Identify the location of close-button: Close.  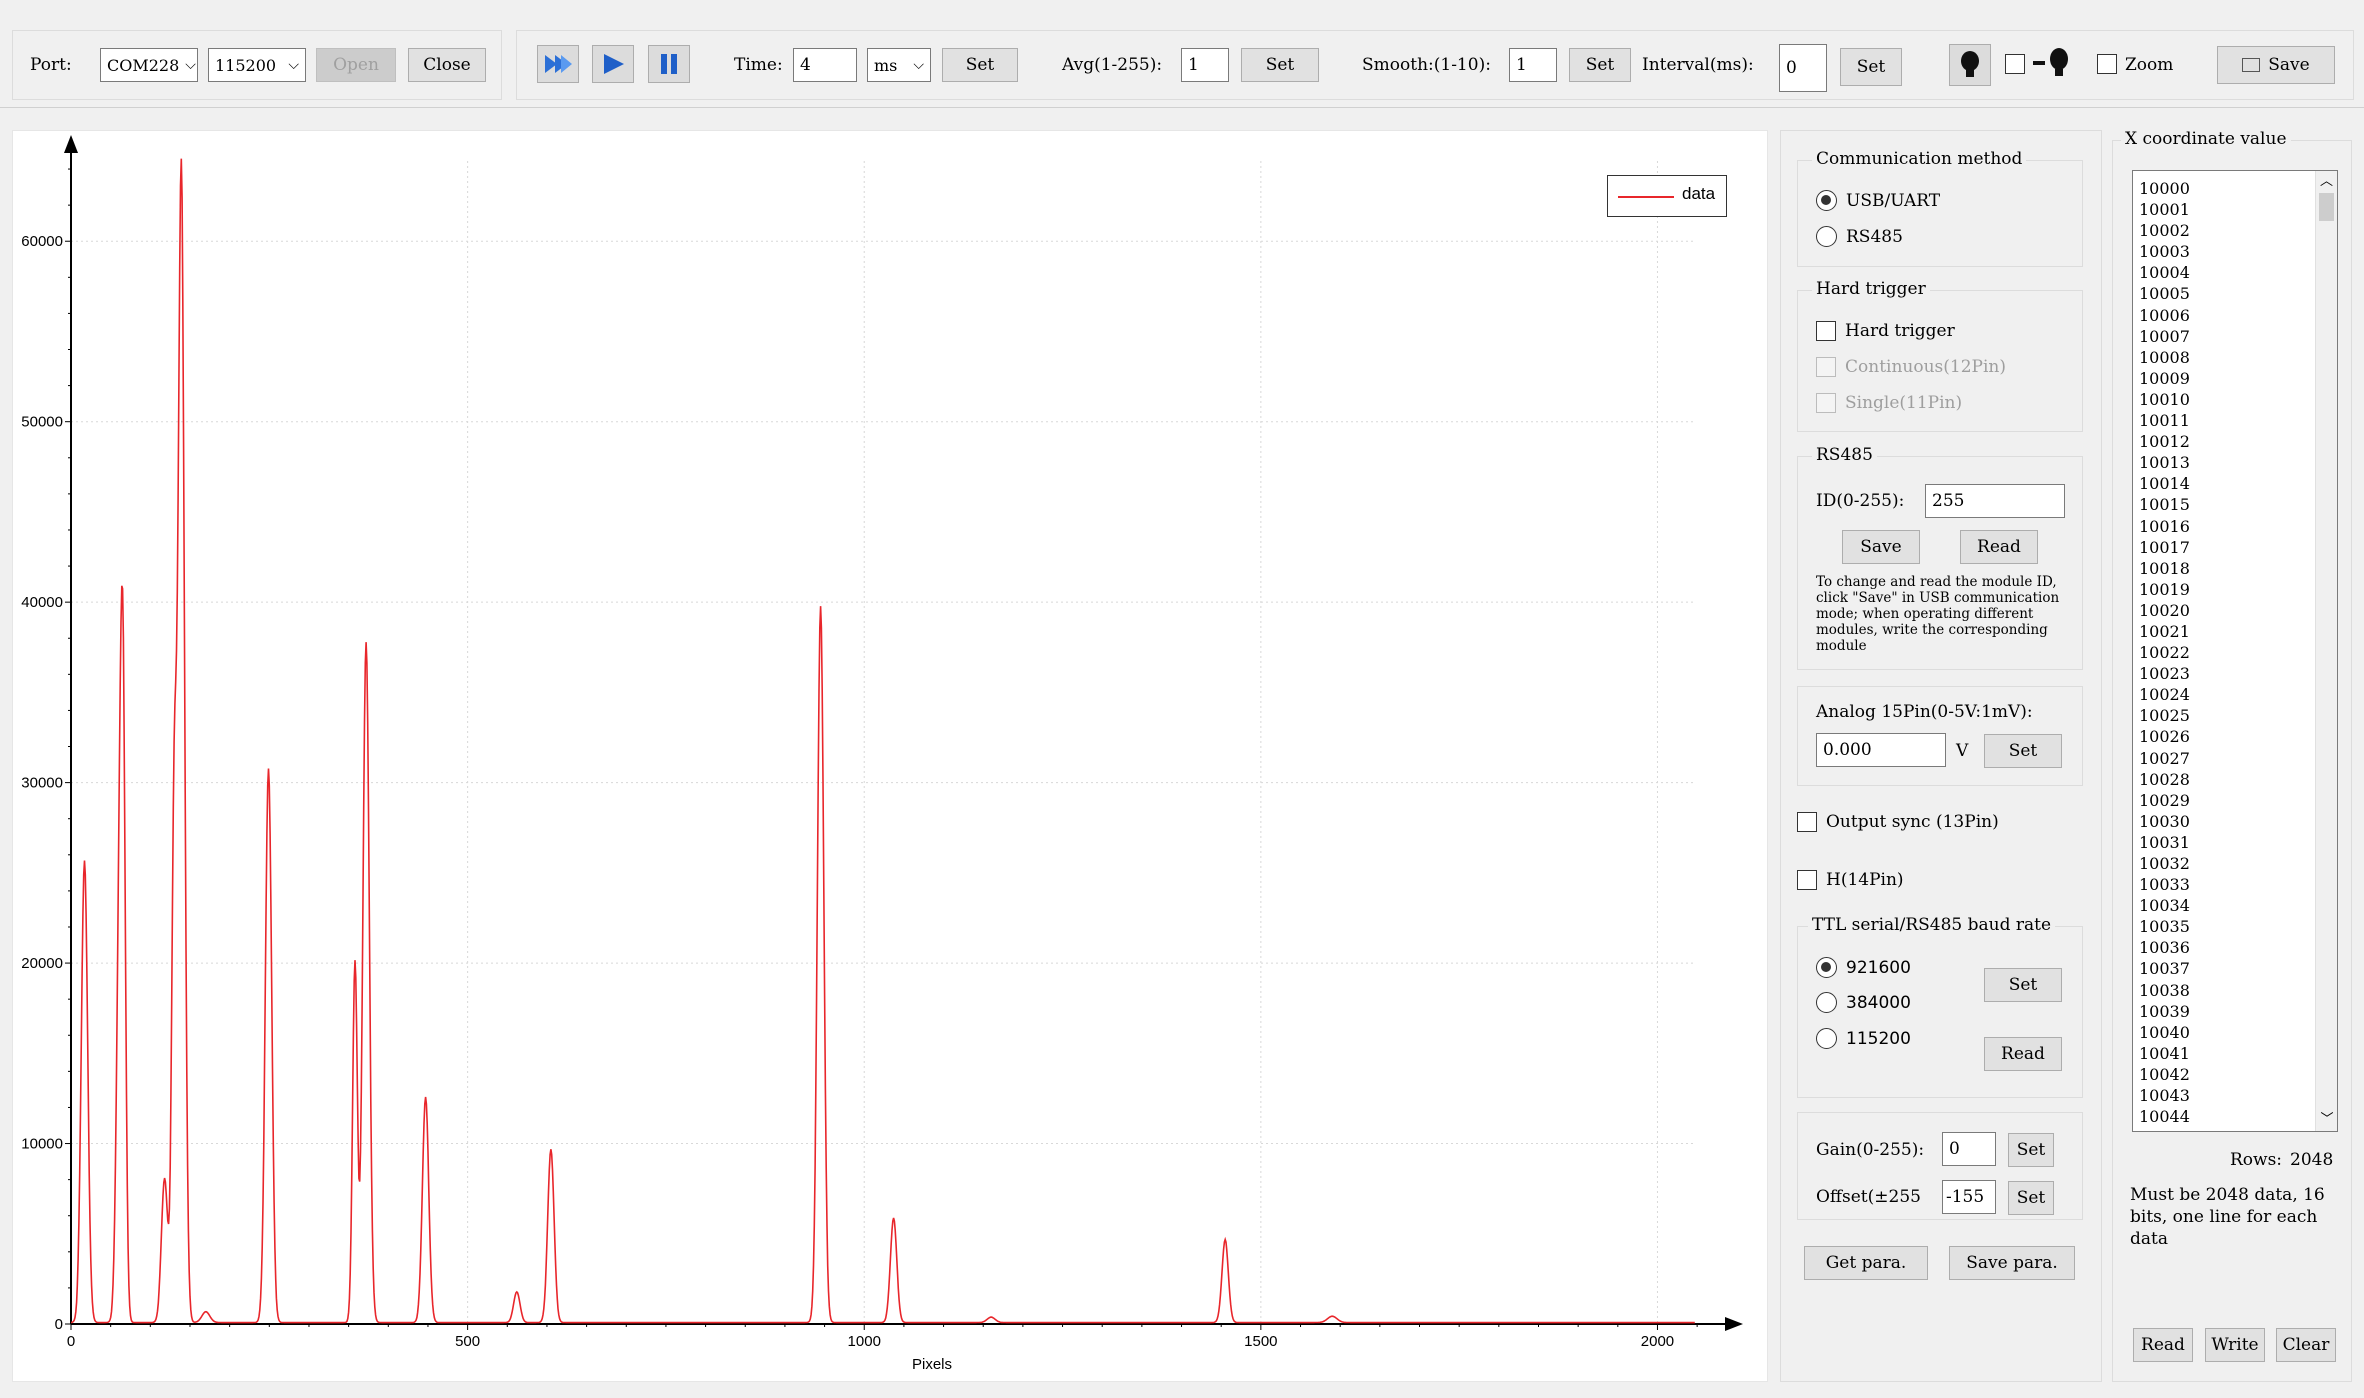
(447, 65).